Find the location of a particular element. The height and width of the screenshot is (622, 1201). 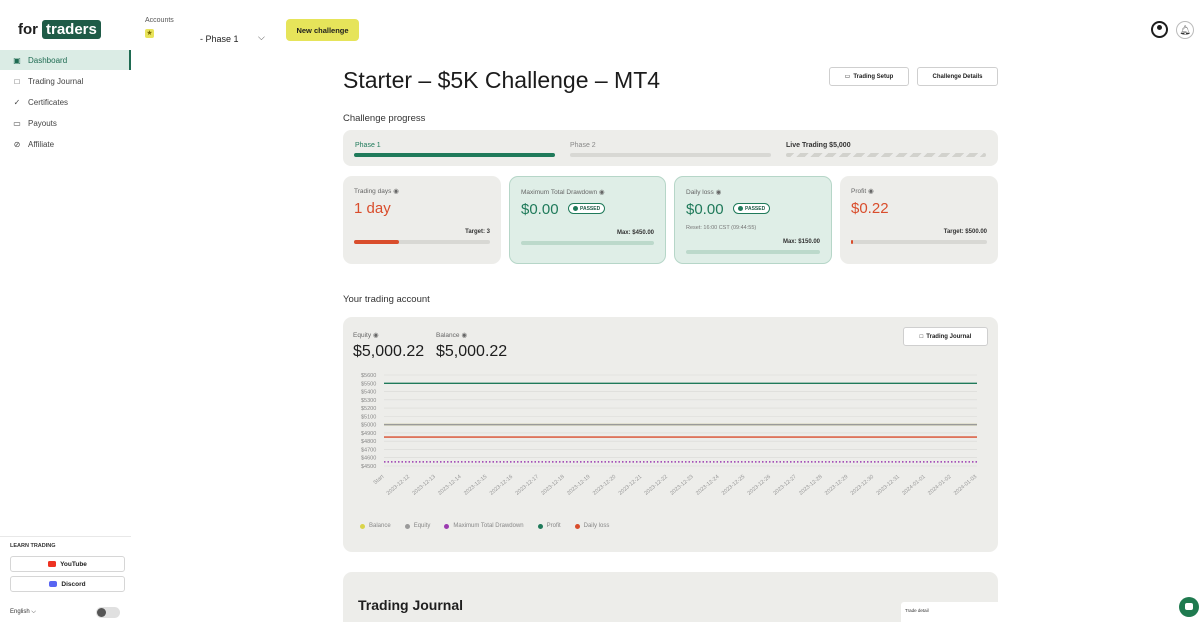

legend-label: Profit is located at coordinates (553, 526).